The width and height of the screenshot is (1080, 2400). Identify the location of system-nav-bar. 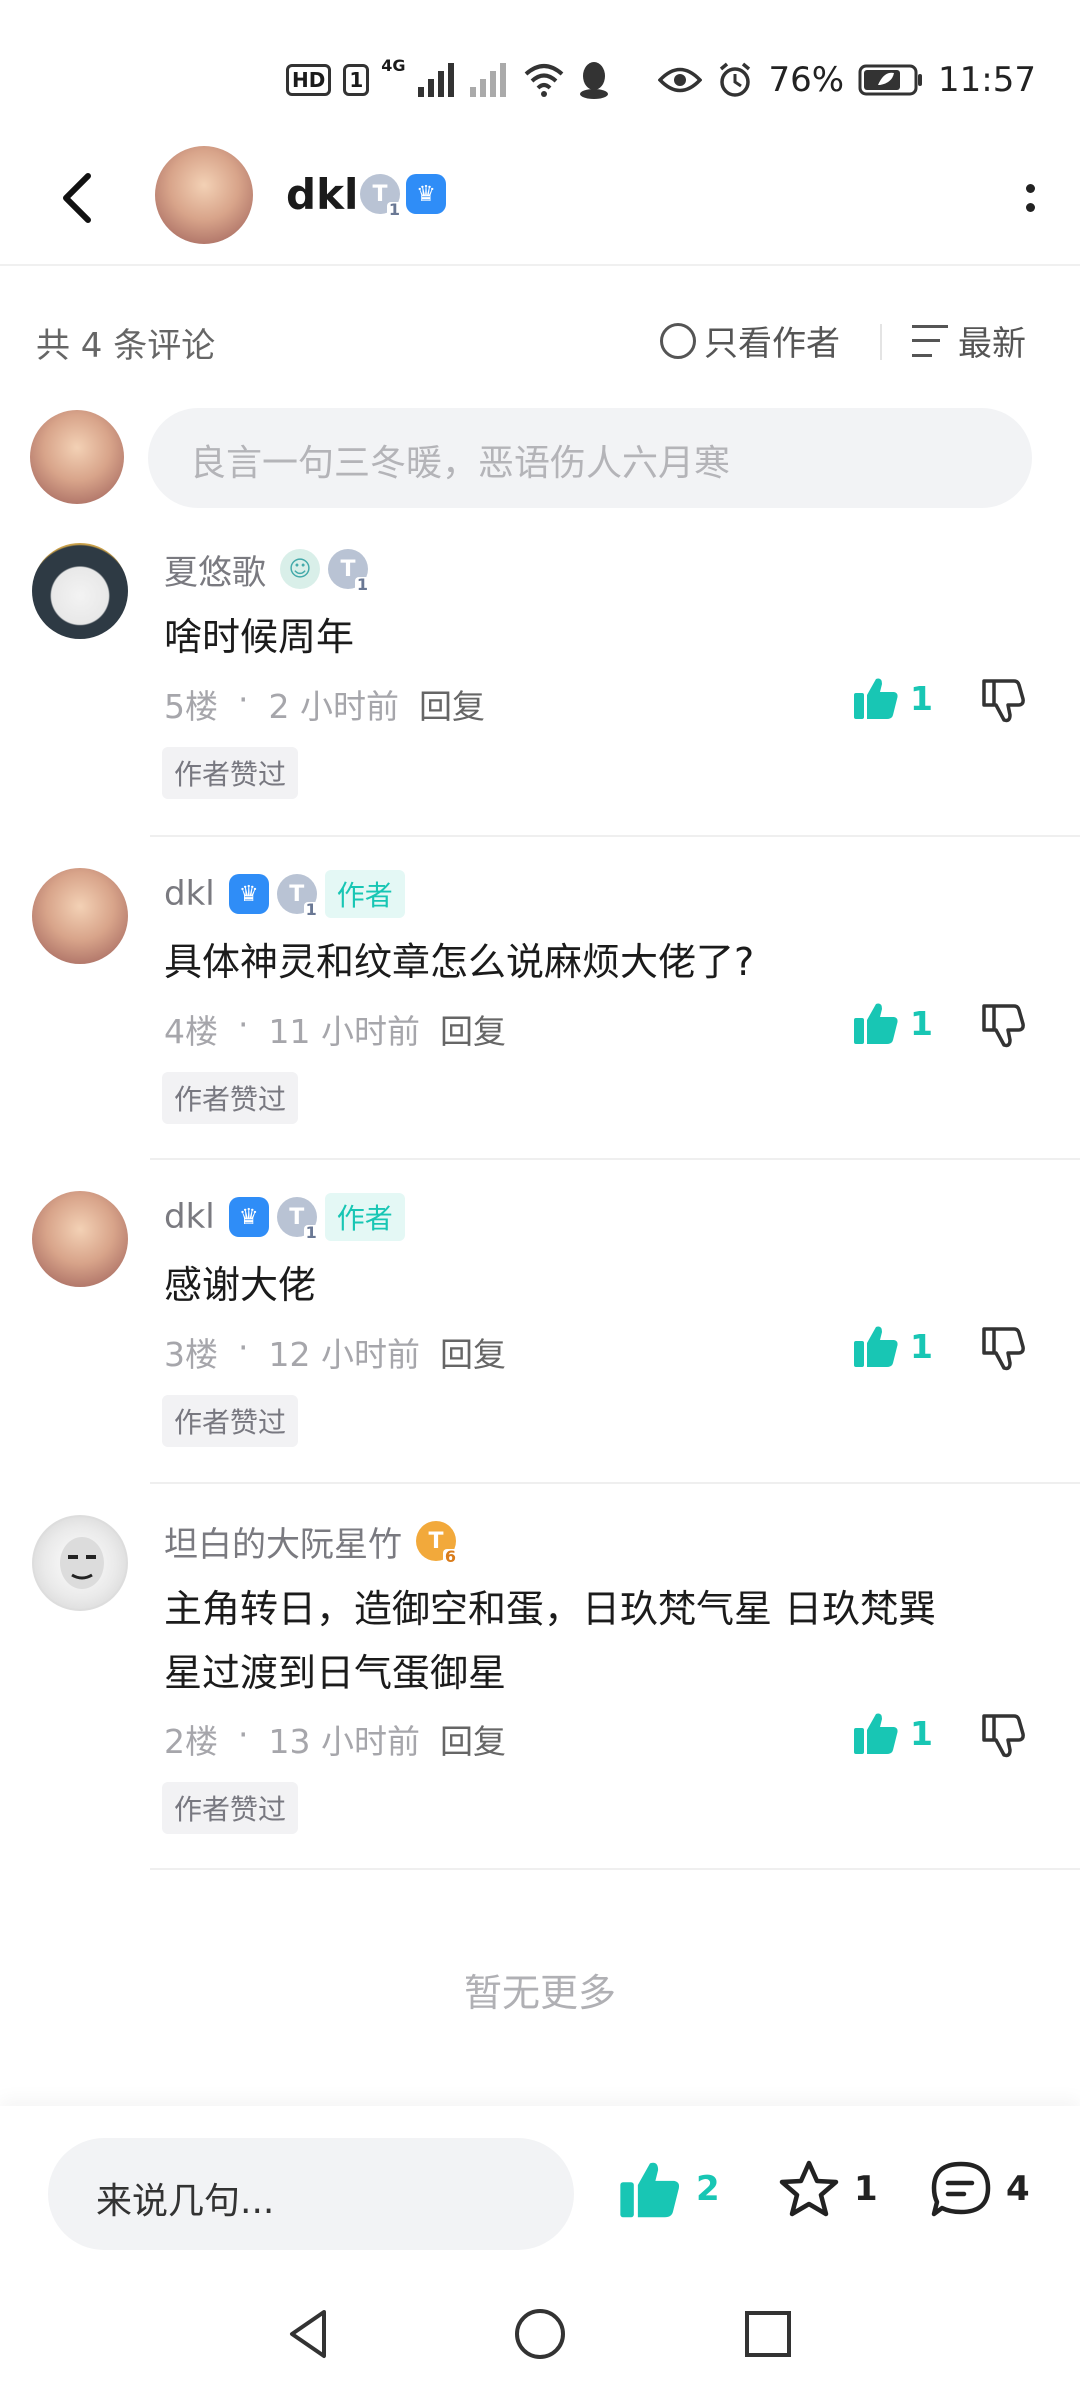
(540, 2333).